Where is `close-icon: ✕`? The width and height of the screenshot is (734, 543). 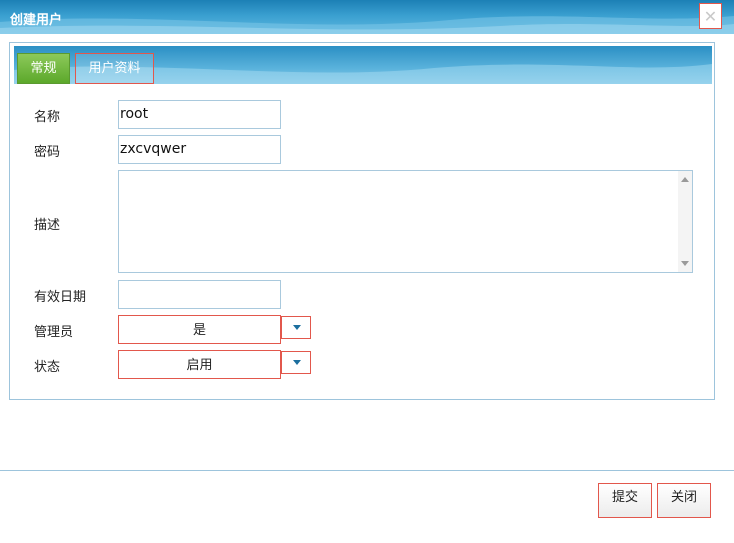
close-icon: ✕ is located at coordinates (710, 16).